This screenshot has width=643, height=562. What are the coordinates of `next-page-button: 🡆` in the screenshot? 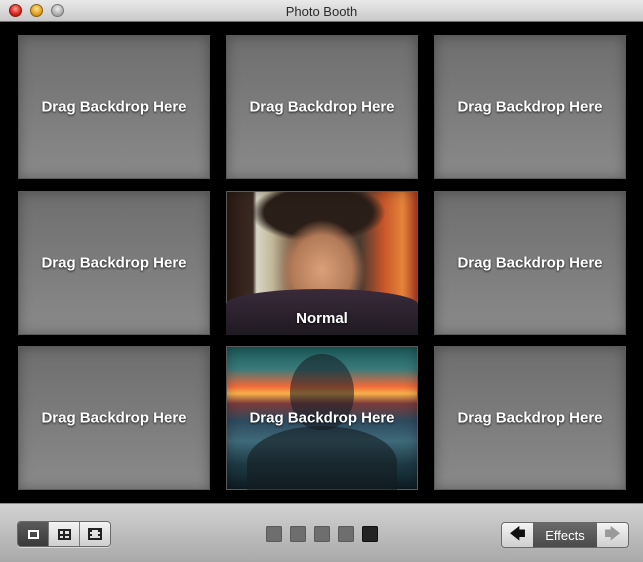 It's located at (612, 535).